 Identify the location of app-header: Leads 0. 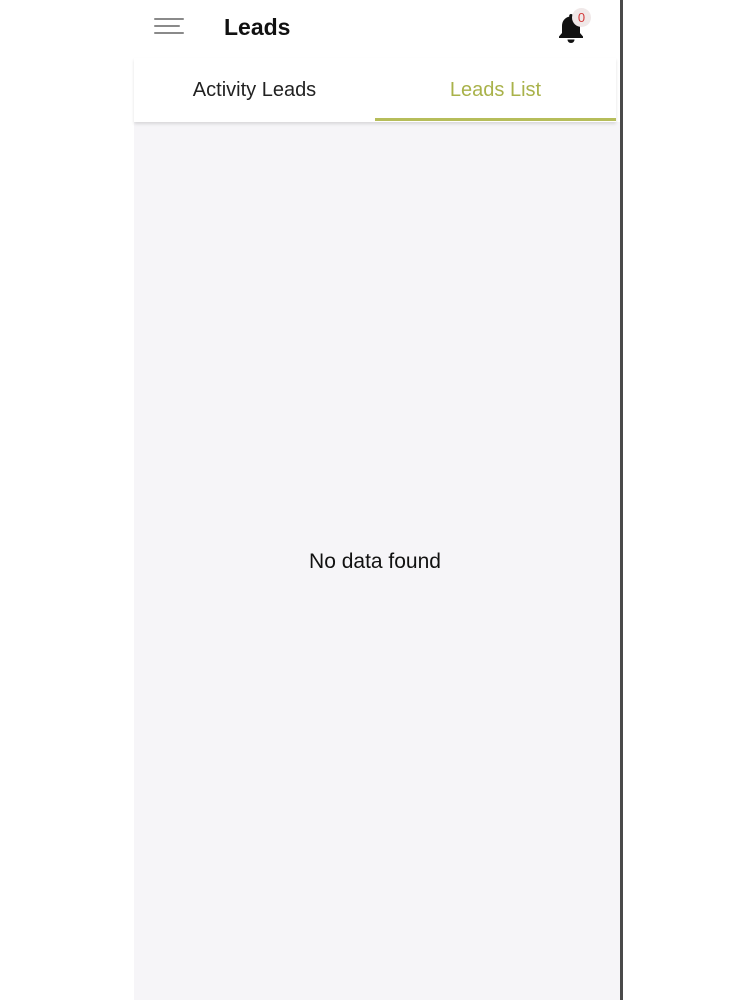
(377, 29).